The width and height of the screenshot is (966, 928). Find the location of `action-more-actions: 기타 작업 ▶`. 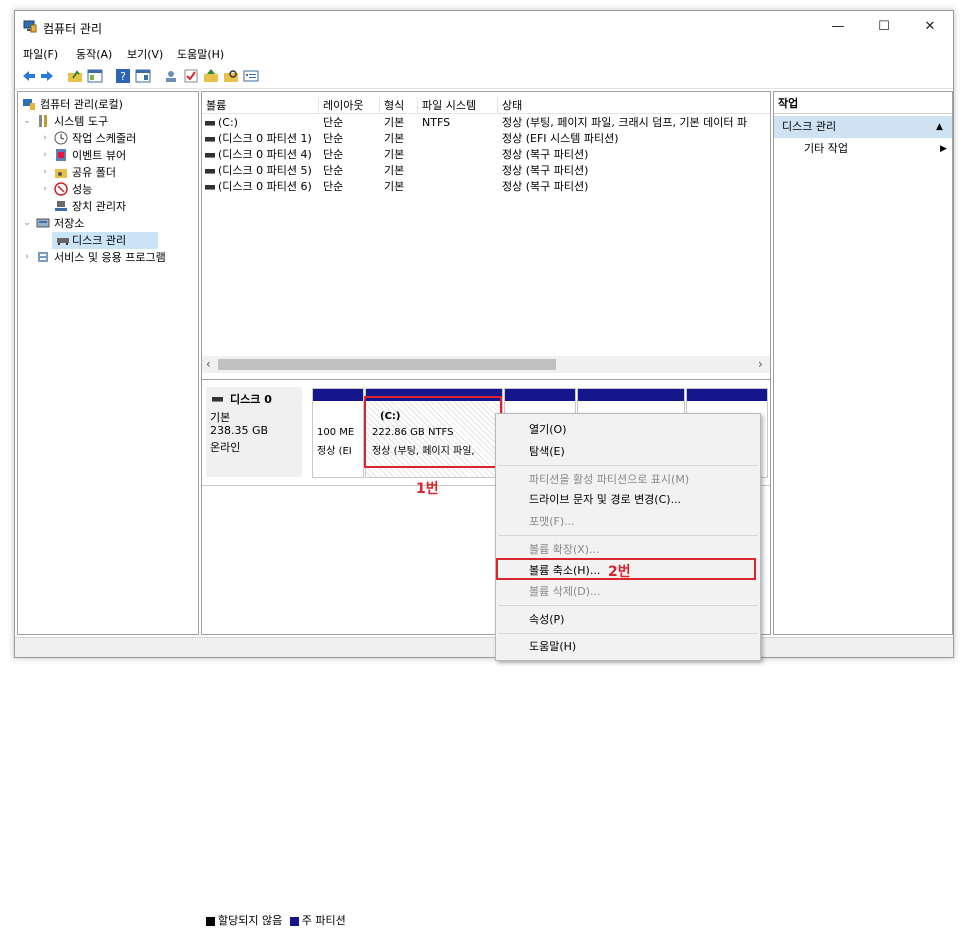

action-more-actions: 기타 작업 ▶ is located at coordinates (878, 149).